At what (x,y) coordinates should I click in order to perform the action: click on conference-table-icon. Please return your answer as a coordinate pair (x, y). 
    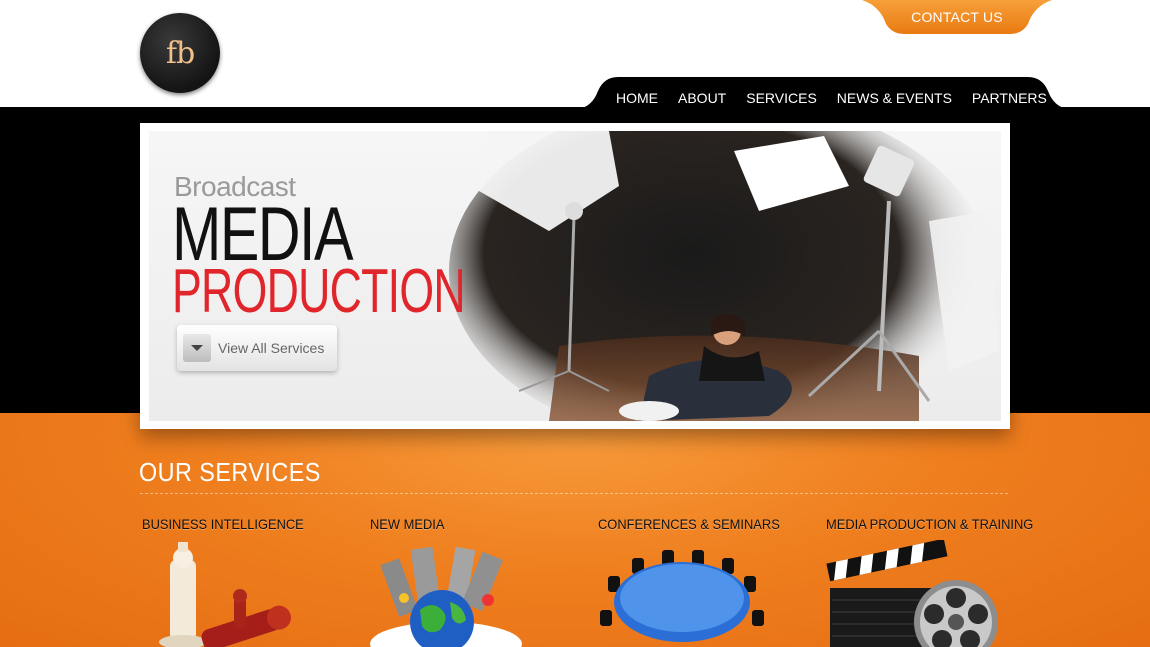
    Looking at the image, I should click on (682, 596).